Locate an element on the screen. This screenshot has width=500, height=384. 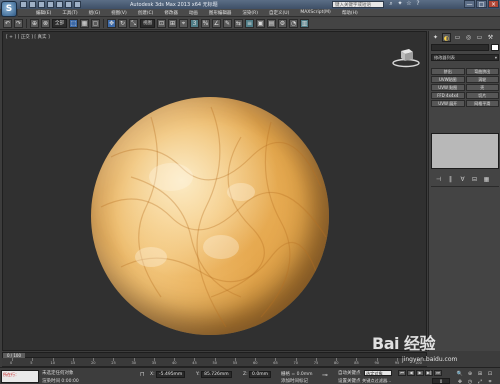
stack-button: ⊟ is located at coordinates (474, 179).